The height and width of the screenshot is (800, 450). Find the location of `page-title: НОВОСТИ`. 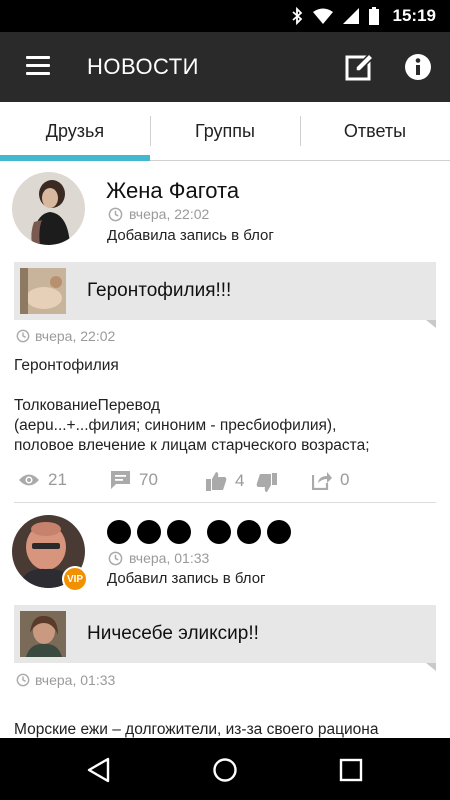

page-title: НОВОСТИ is located at coordinates (143, 66).